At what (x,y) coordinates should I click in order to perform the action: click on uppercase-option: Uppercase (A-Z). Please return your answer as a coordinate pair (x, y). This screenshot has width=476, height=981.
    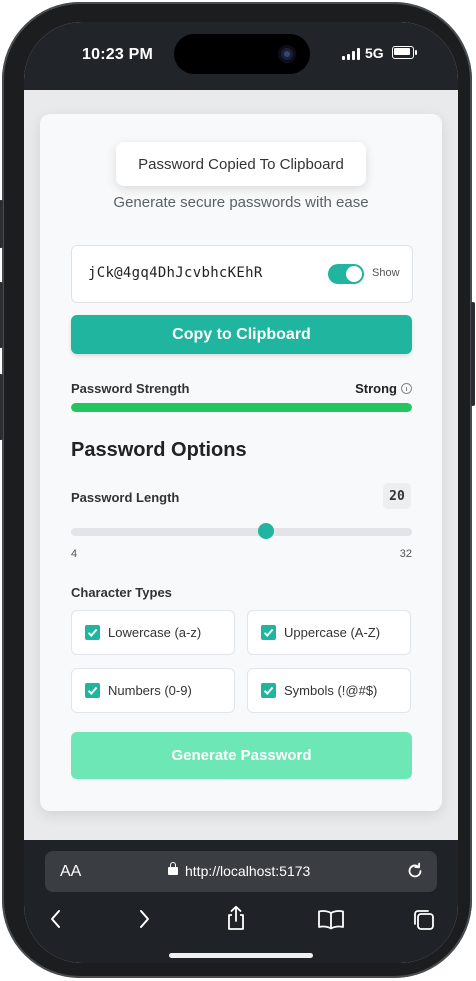
    Looking at the image, I should click on (329, 632).